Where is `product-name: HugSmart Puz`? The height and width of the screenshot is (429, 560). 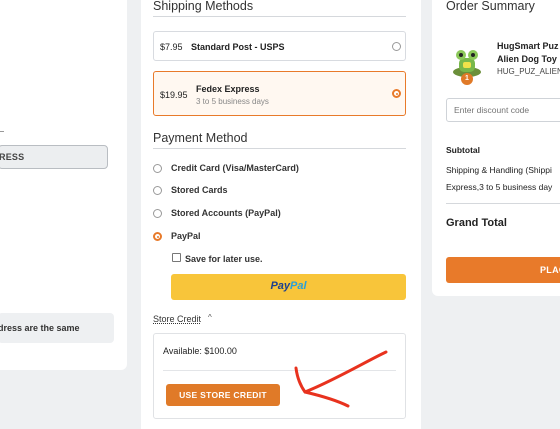
product-name: HugSmart Puz is located at coordinates (528, 46).